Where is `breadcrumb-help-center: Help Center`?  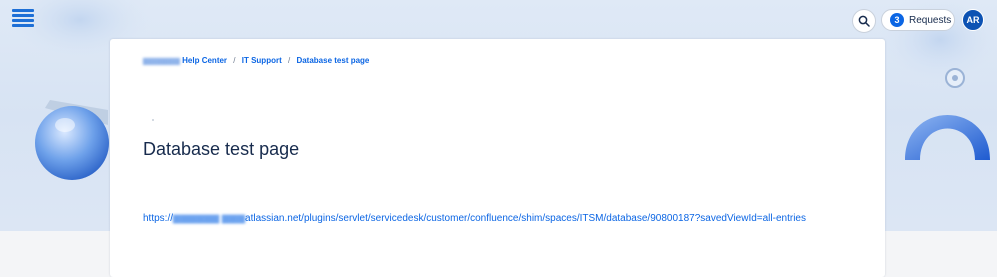 breadcrumb-help-center: Help Center is located at coordinates (204, 60).